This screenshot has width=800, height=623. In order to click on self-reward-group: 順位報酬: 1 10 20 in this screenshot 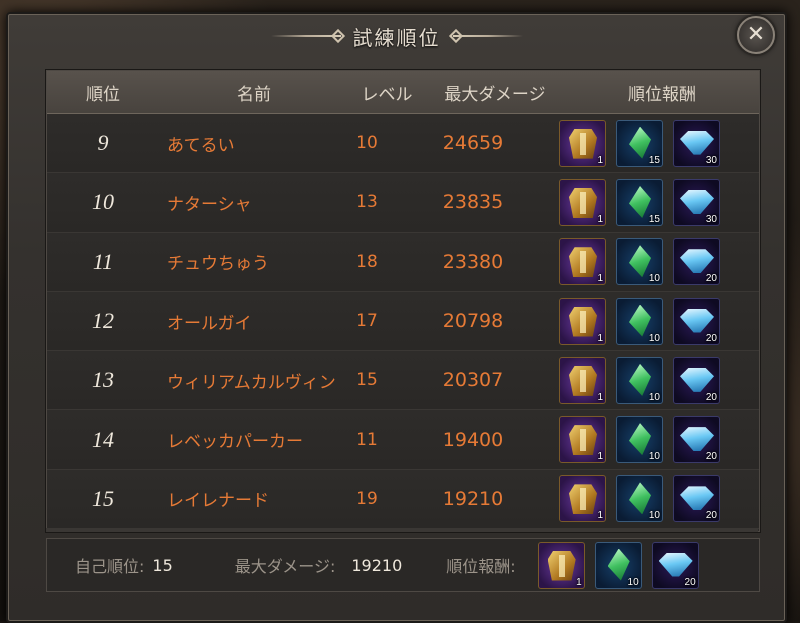, I will do `click(572, 565)`.